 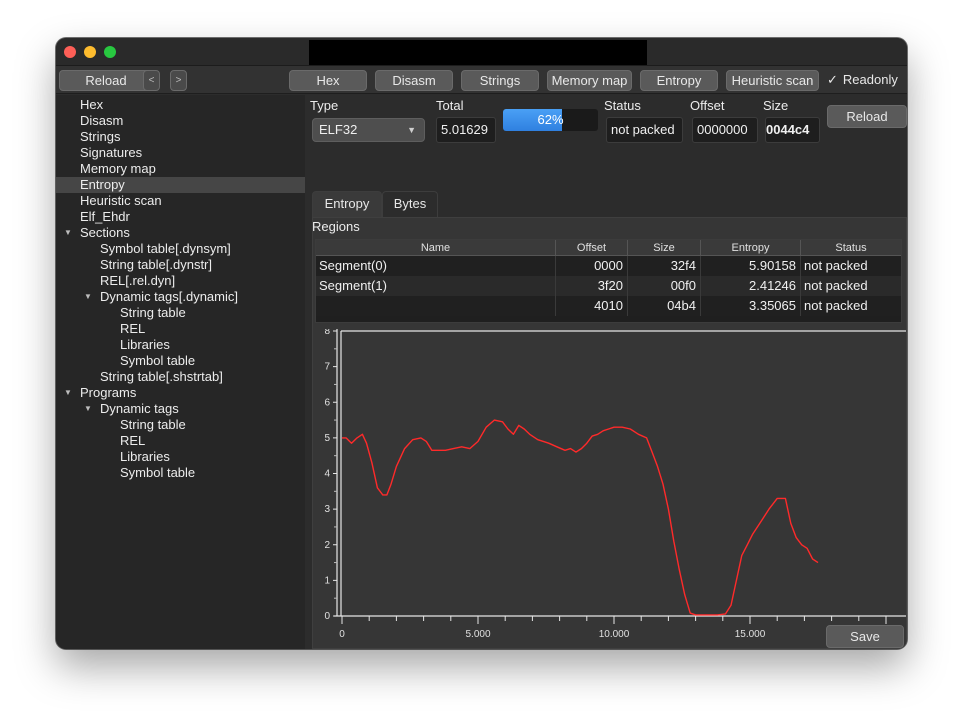 I want to click on sidebar-item: ▼ Dynamic tags[.dynamic], so click(x=180, y=297).